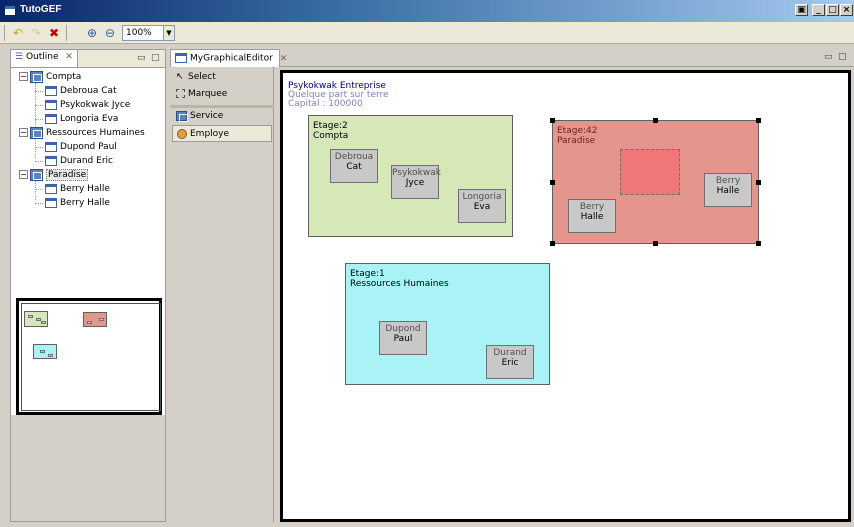  Describe the element at coordinates (181, 58) in the screenshot. I see `editor-icon` at that location.